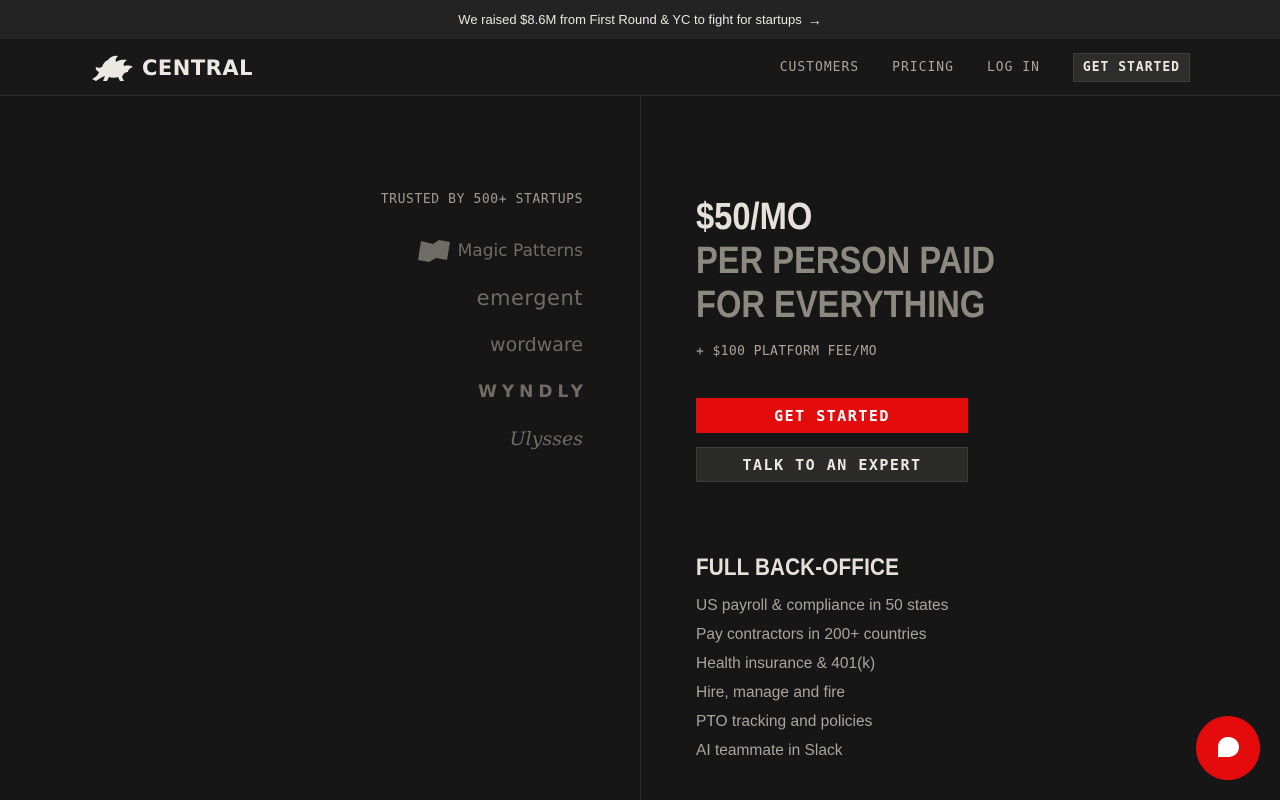 This screenshot has width=1280, height=800. Describe the element at coordinates (832, 415) in the screenshot. I see `get-started-button: GET STARTED` at that location.